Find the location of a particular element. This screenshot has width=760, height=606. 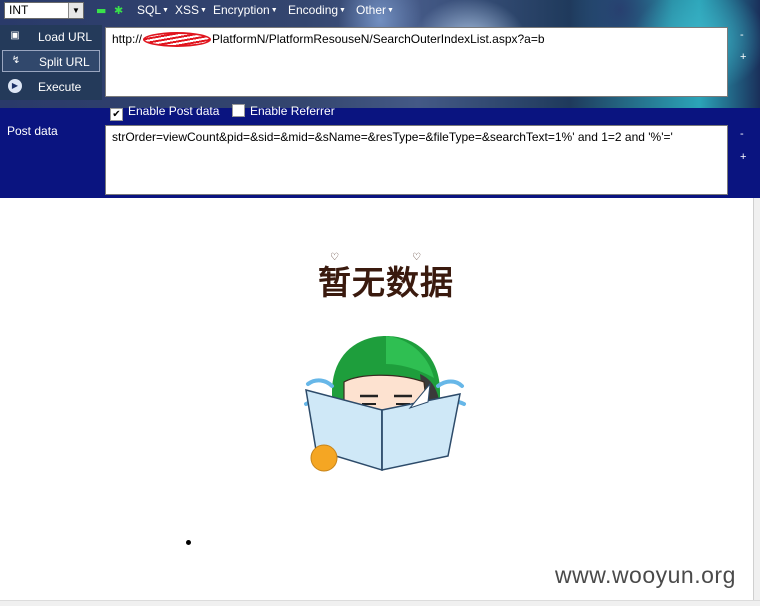

orange-ball-icon is located at coordinates (324, 458).